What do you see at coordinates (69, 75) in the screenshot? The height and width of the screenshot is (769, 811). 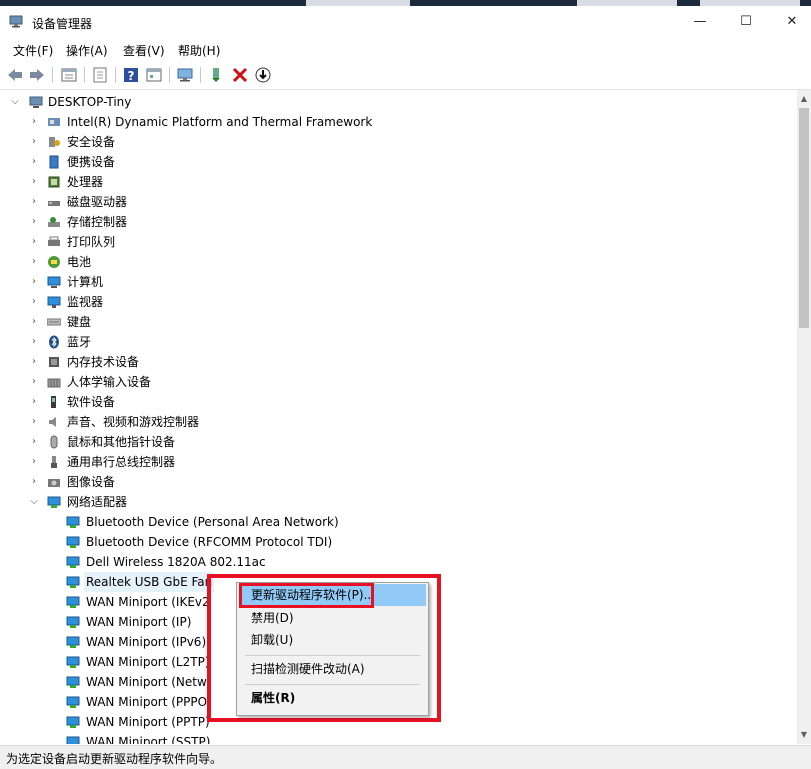 I see `properties-icon` at bounding box center [69, 75].